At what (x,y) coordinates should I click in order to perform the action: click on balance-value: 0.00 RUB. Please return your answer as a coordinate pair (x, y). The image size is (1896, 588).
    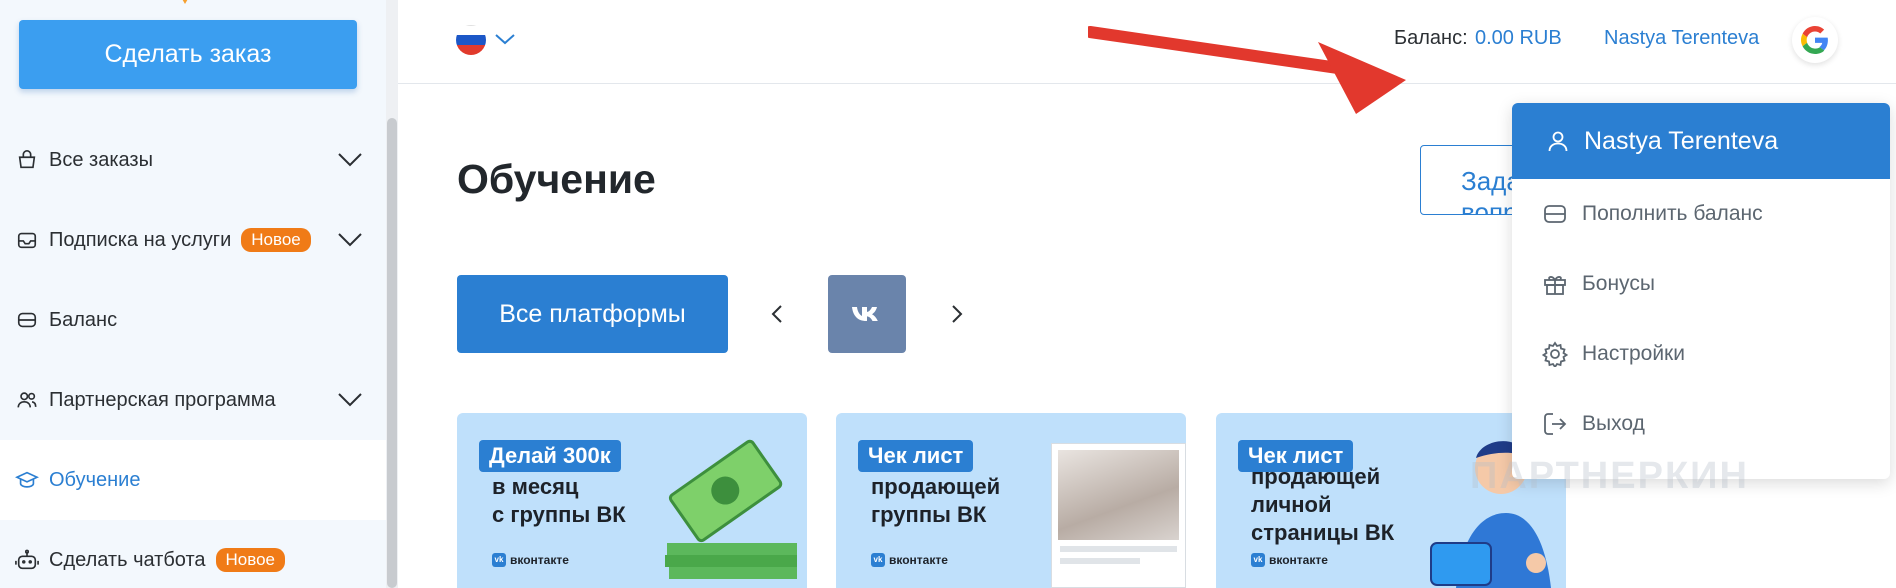
    Looking at the image, I should click on (1518, 38).